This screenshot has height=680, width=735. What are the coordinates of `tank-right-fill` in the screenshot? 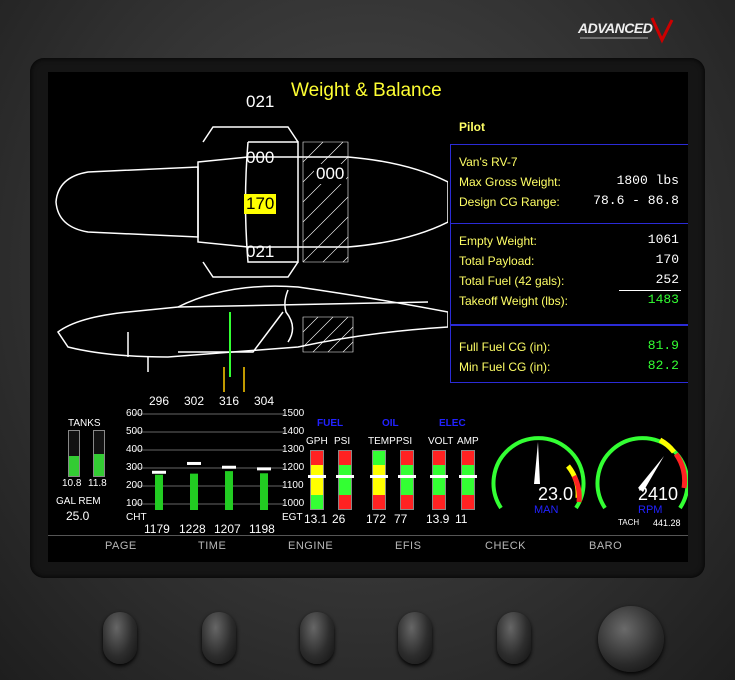 It's located at (99, 464).